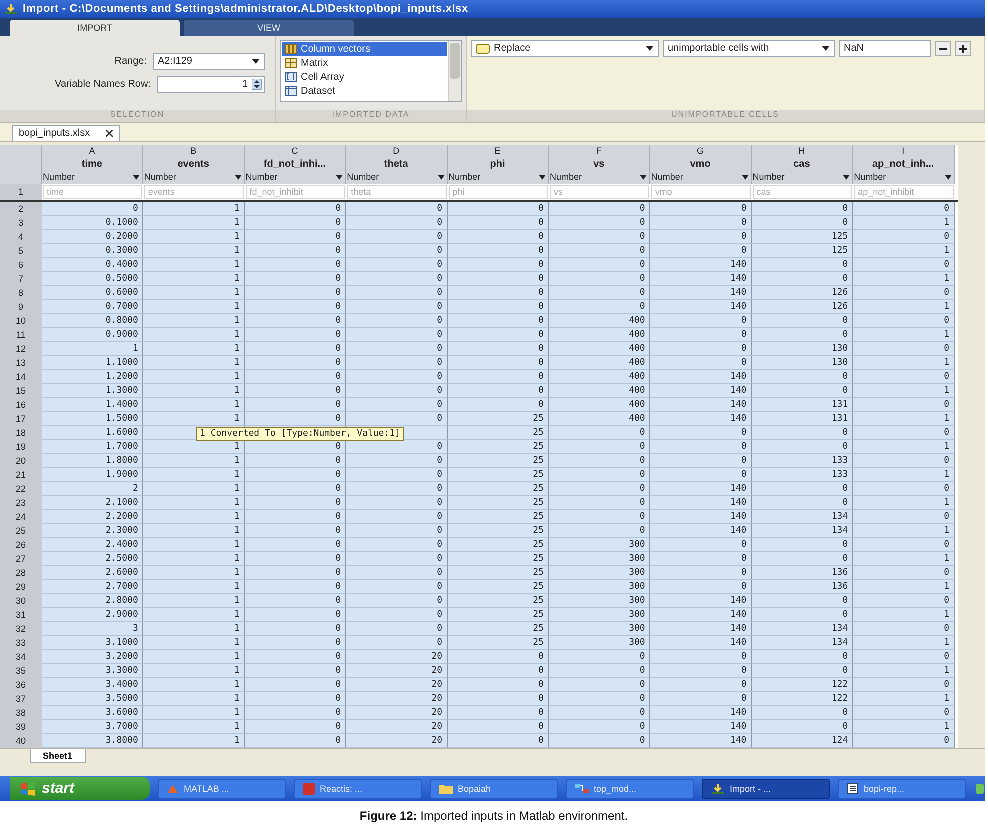  I want to click on list-item: Matrix, so click(364, 63).